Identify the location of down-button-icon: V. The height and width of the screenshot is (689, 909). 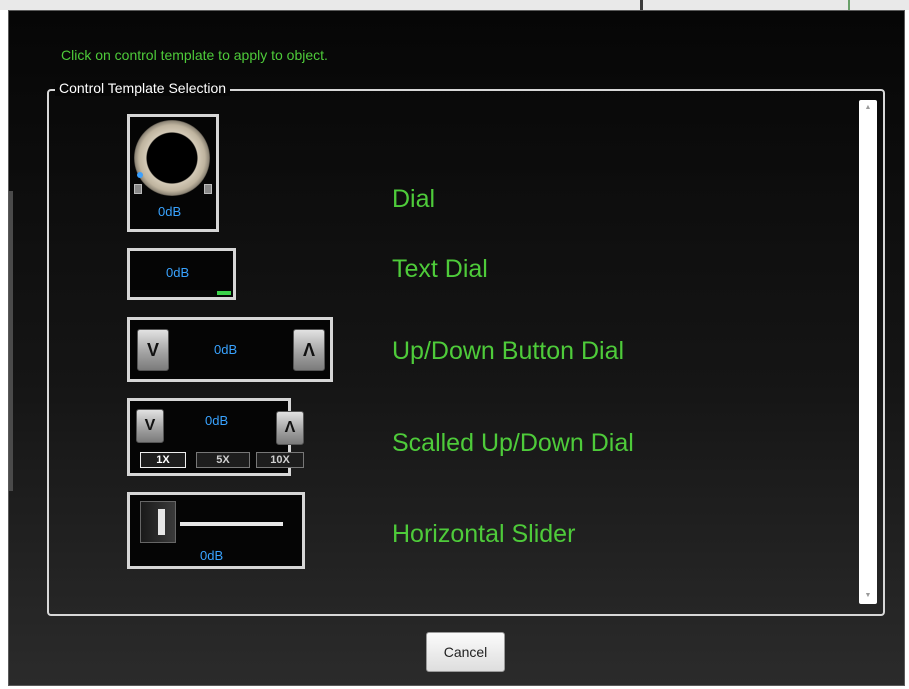
(153, 350).